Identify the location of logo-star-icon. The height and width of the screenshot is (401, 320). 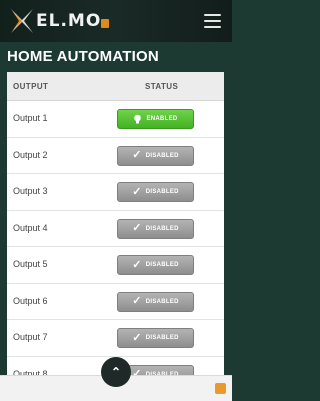
(22, 21).